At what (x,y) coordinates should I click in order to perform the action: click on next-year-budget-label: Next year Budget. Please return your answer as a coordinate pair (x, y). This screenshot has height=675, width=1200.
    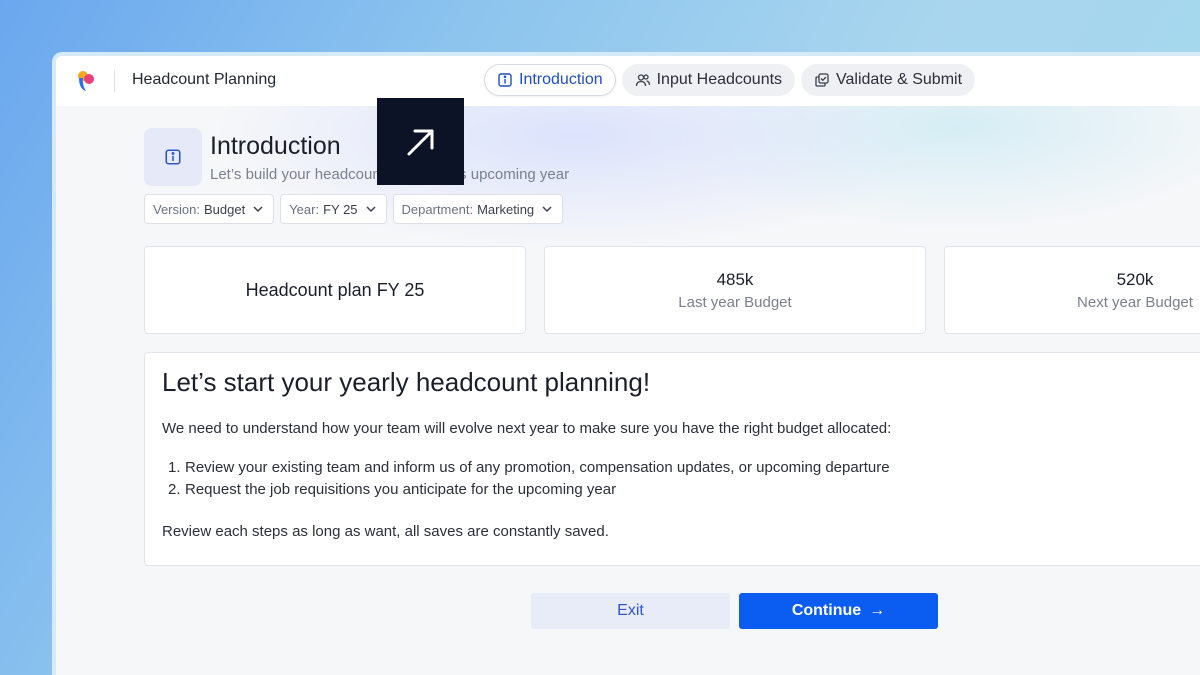
    Looking at the image, I should click on (1135, 302).